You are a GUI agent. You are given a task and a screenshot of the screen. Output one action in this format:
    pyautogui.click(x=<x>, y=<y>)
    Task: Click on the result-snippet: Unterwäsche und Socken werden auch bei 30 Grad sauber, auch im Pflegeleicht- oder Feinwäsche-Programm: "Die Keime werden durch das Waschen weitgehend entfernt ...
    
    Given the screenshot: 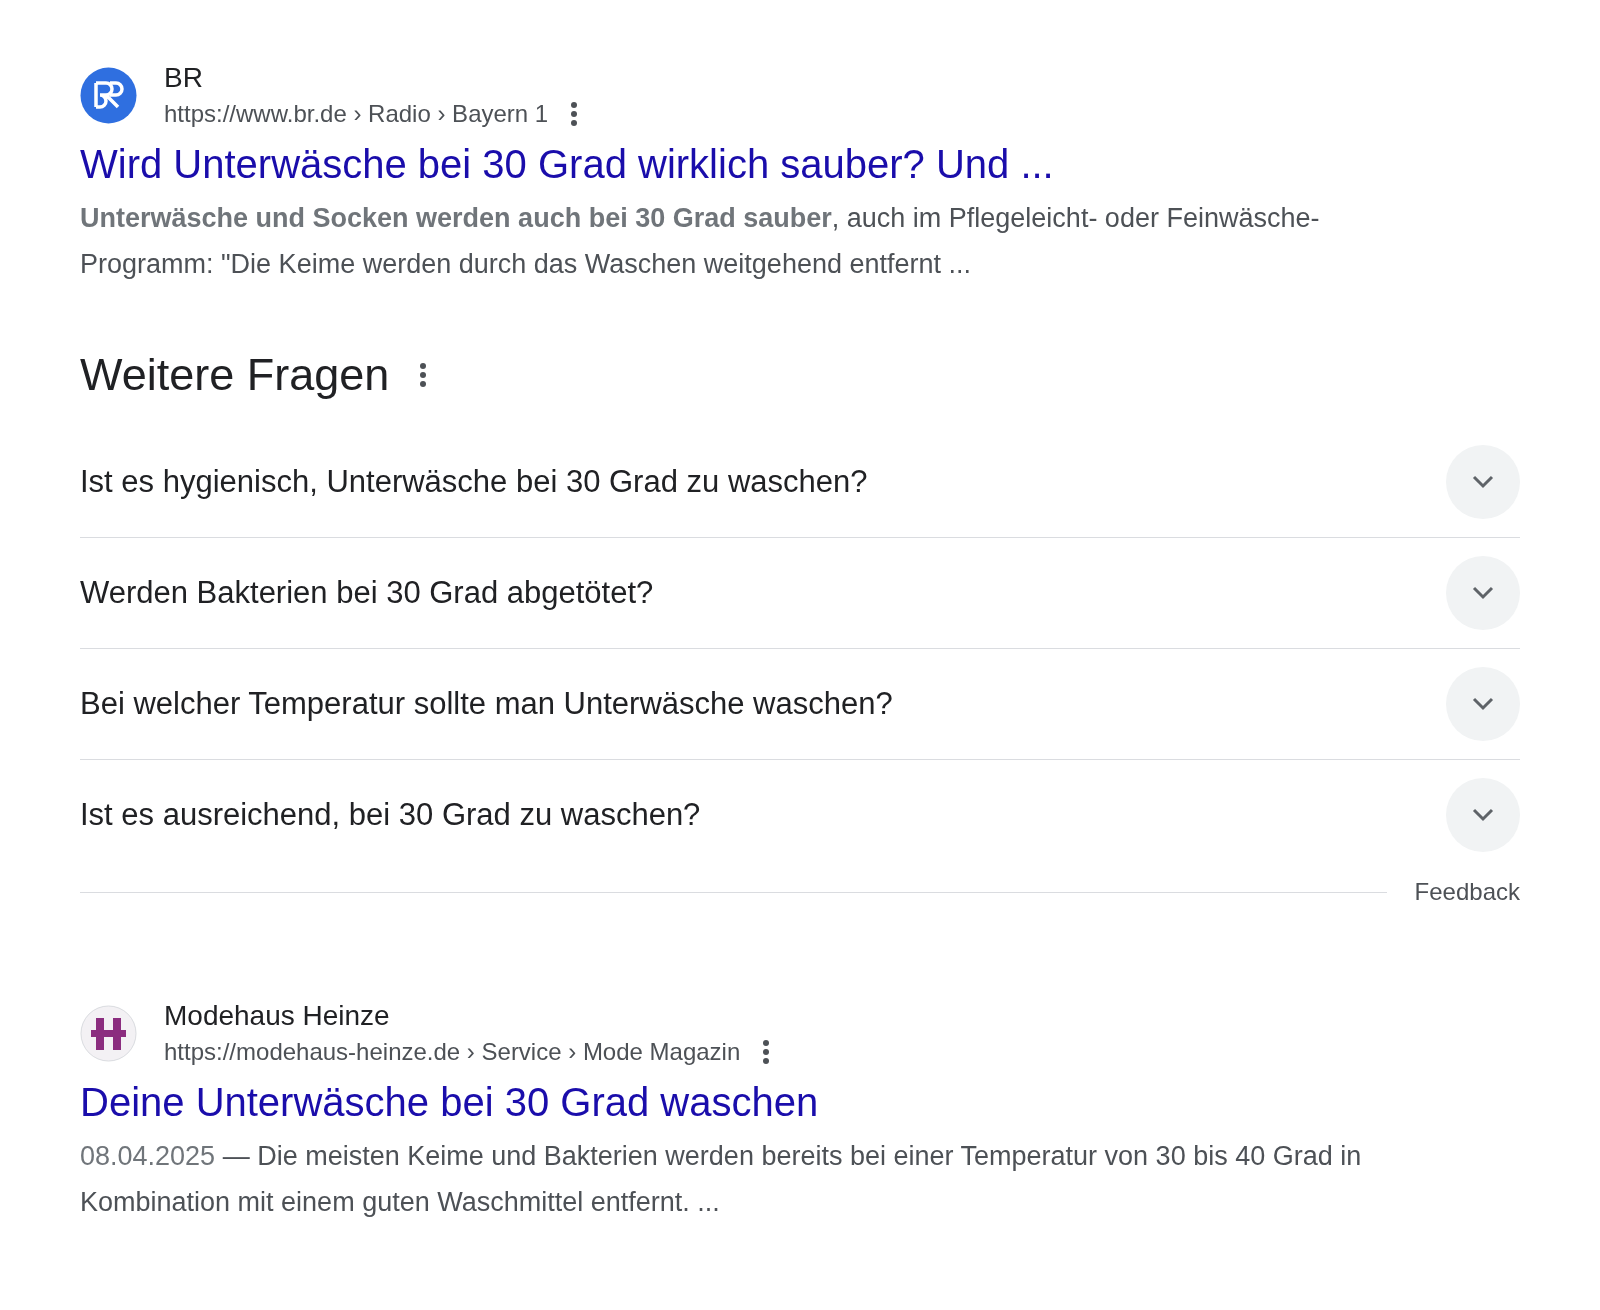 What is the action you would take?
    pyautogui.click(x=700, y=241)
    